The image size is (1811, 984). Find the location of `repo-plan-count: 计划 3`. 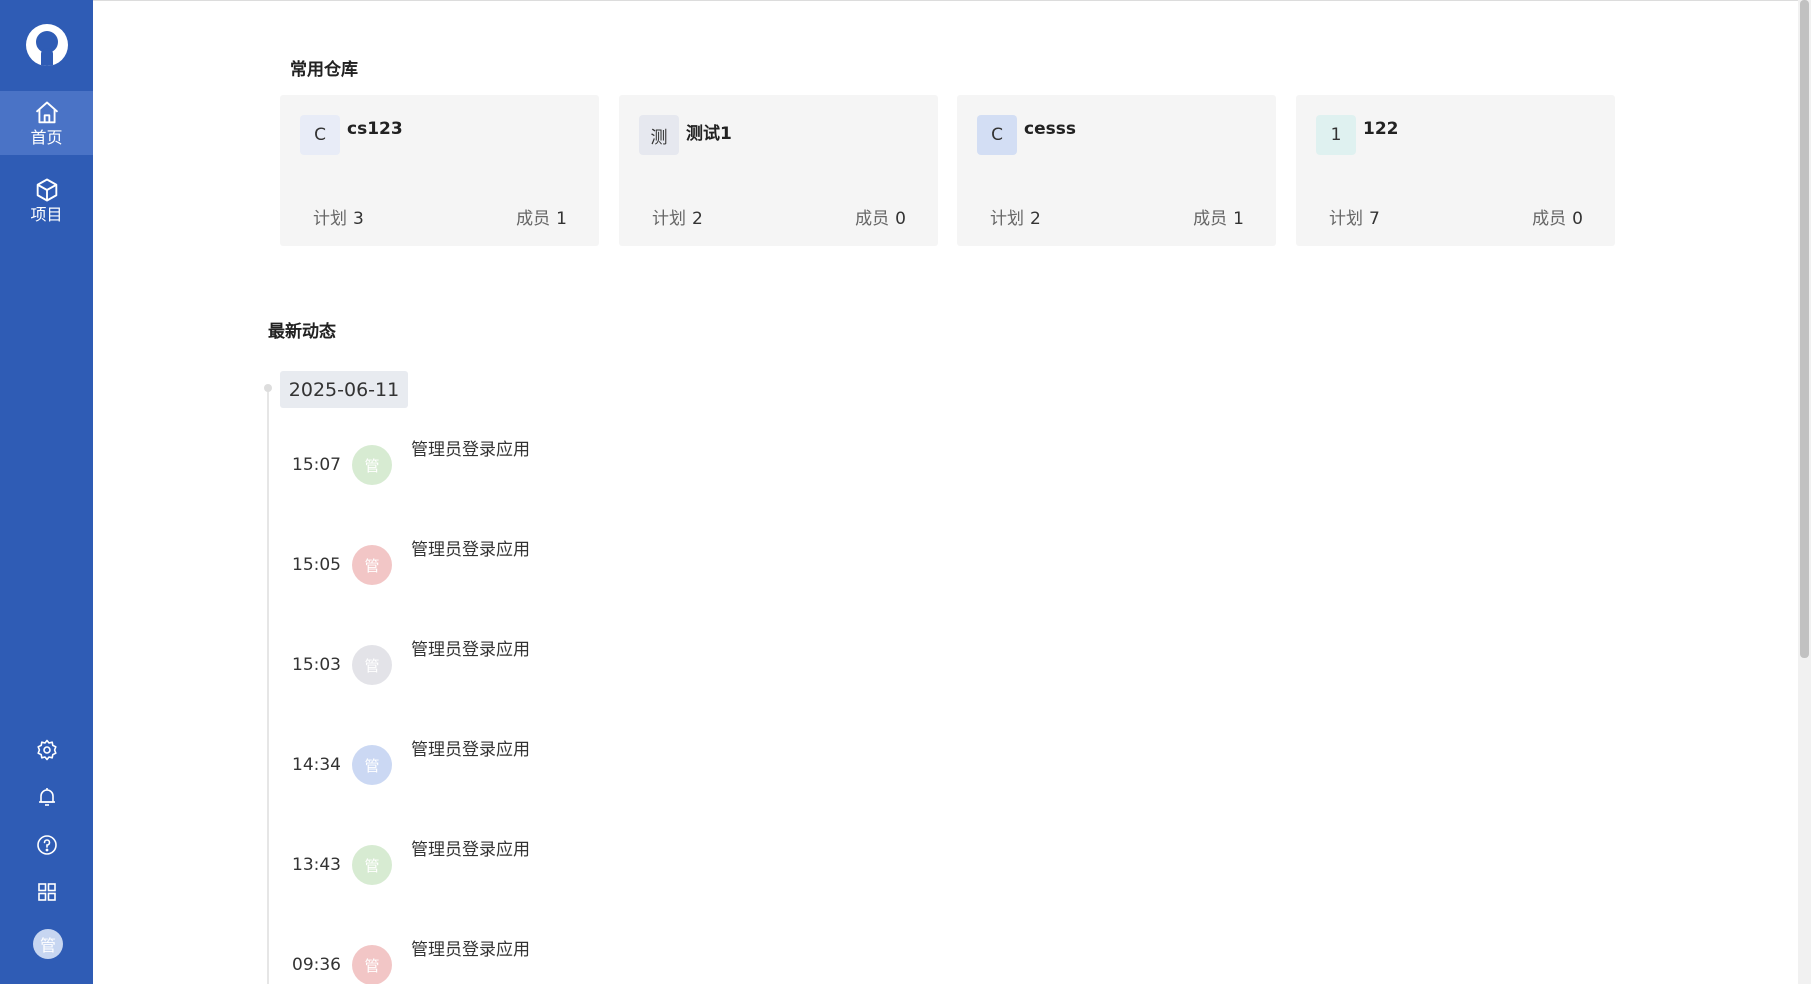

repo-plan-count: 计划 3 is located at coordinates (338, 216).